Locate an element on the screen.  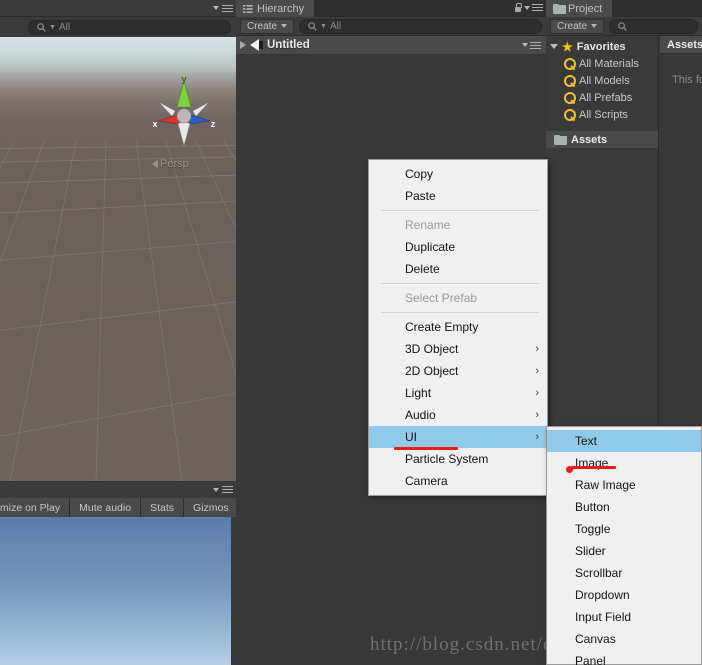
submenu-item-label: Slider is located at coordinates (590, 551).